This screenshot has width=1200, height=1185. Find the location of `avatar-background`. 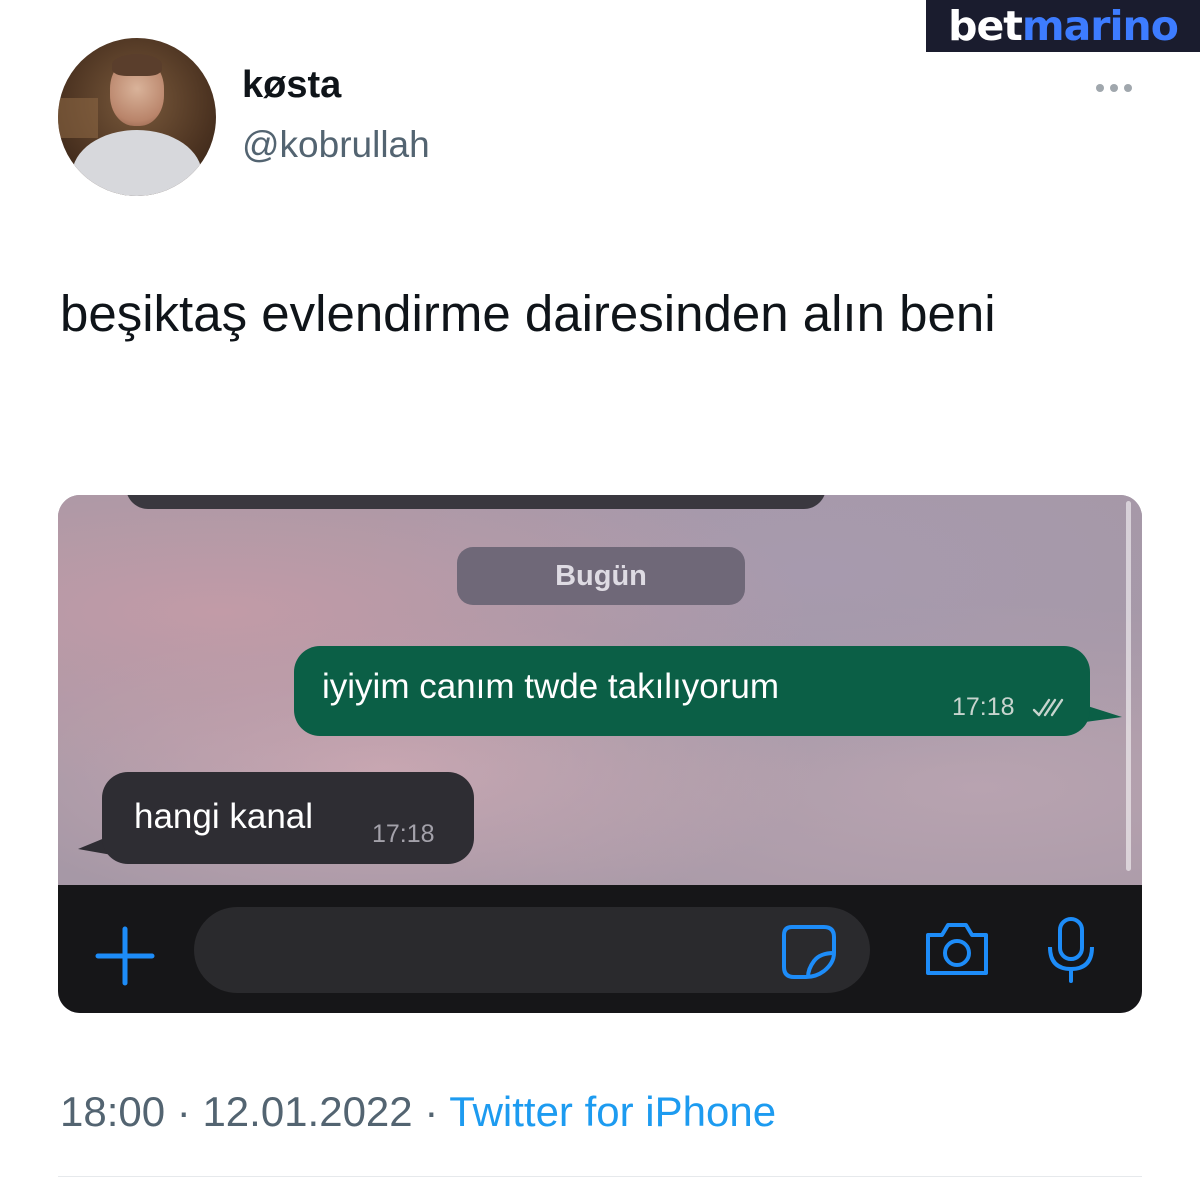

avatar-background is located at coordinates (78, 118).